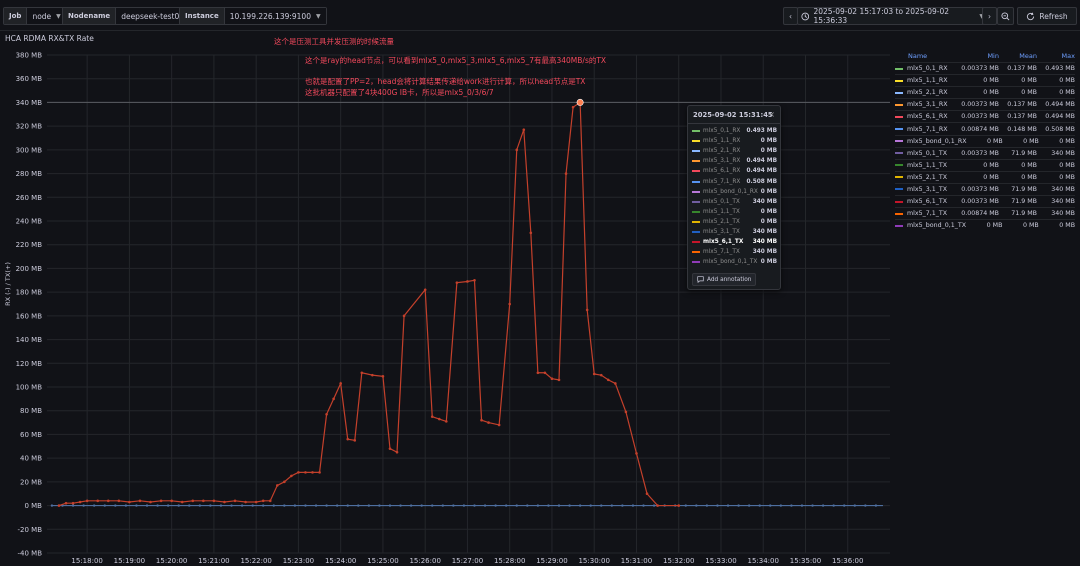 The width and height of the screenshot is (1080, 566). What do you see at coordinates (985, 116) in the screenshot?
I see `legend-row: mlx5_6,1_RX 0.00373 MB 0.137 MB 0.494 MB` at bounding box center [985, 116].